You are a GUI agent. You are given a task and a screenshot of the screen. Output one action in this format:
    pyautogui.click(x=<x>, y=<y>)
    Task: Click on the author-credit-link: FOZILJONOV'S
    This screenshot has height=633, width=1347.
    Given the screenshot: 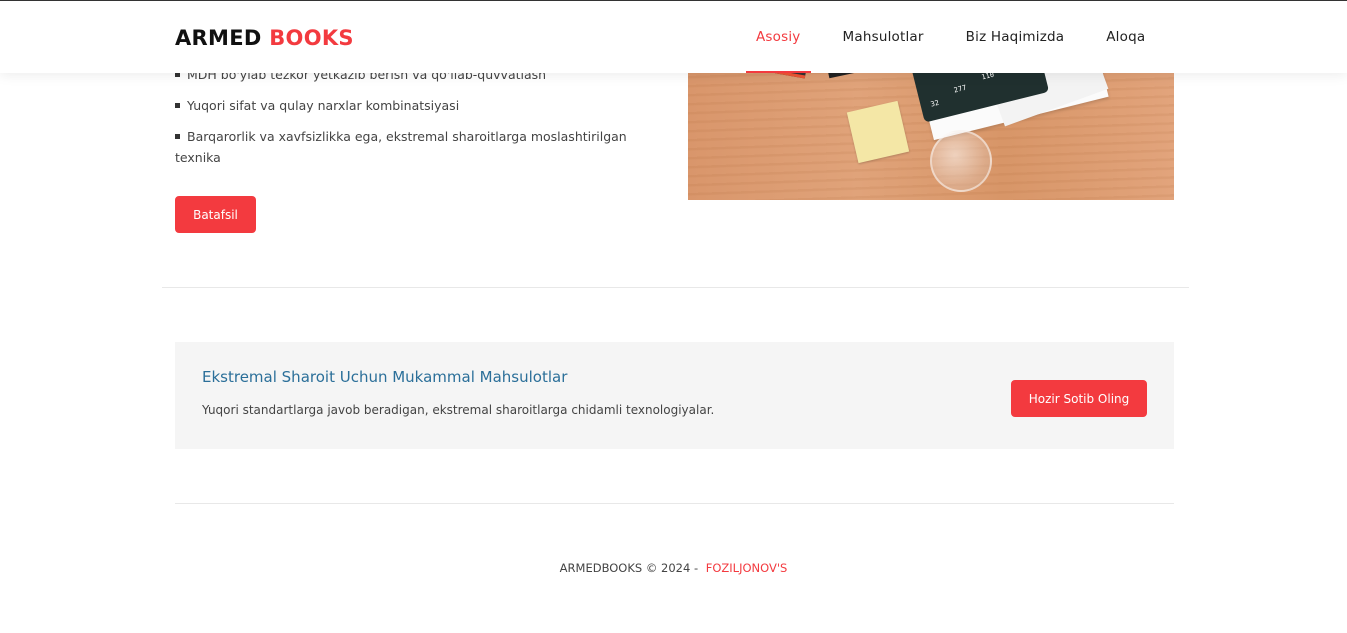 What is the action you would take?
    pyautogui.click(x=747, y=568)
    